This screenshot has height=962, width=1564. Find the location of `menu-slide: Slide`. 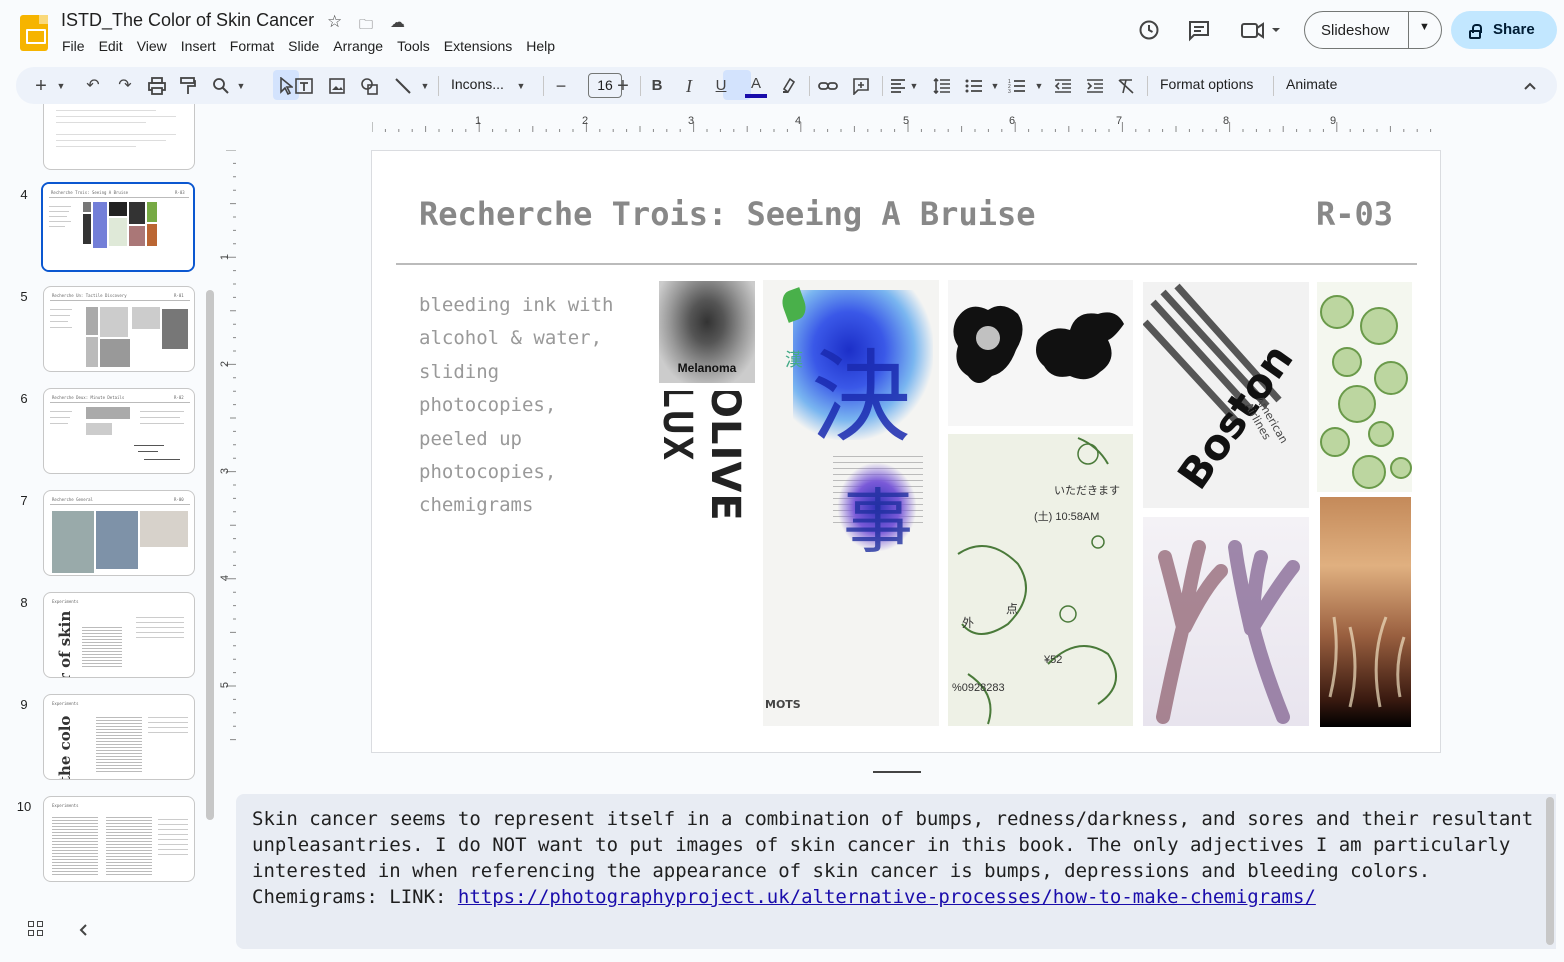

menu-slide: Slide is located at coordinates (303, 46).